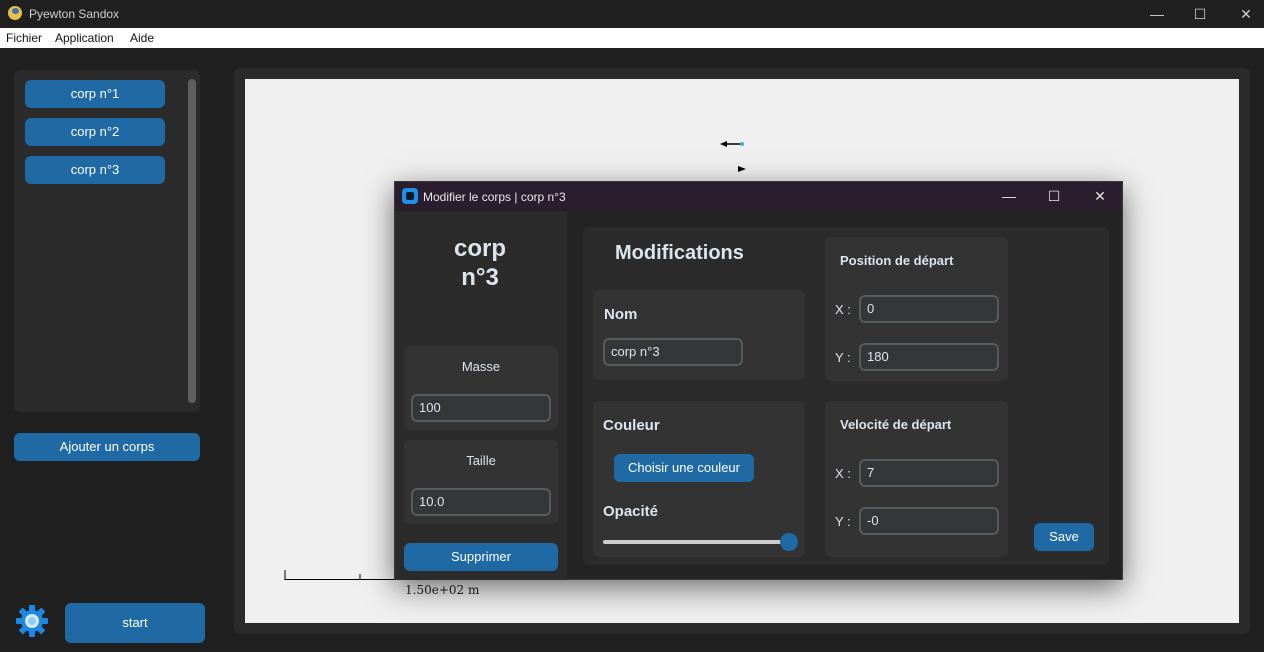 The width and height of the screenshot is (1264, 652). What do you see at coordinates (896, 424) in the screenshot?
I see `start-velocity-label: Velocité de départ` at bounding box center [896, 424].